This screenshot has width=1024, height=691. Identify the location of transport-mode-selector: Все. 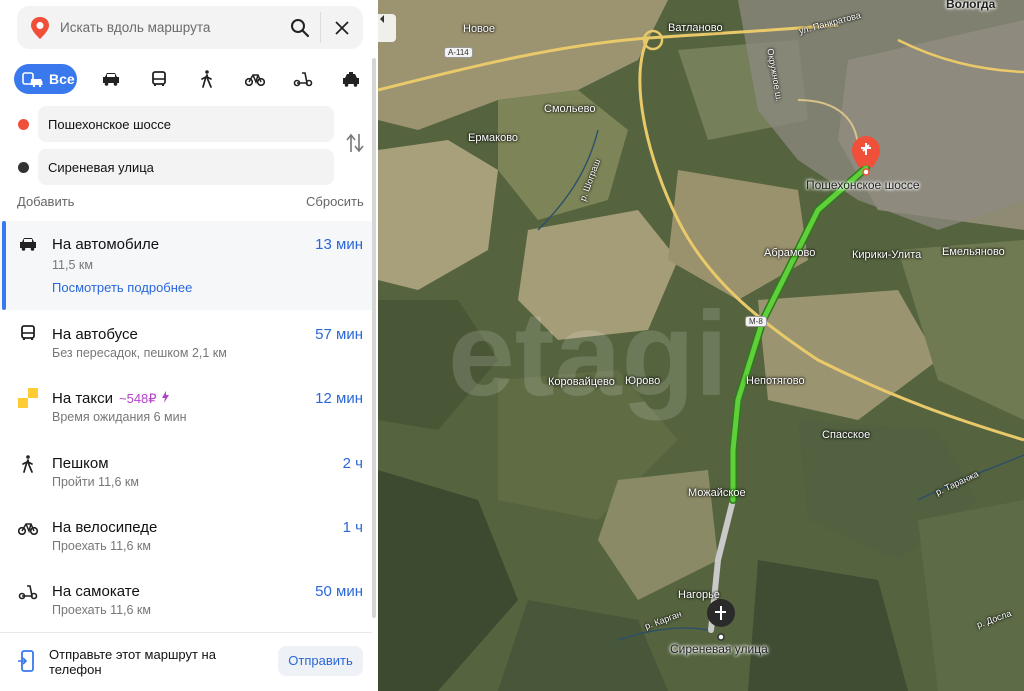
(192, 79).